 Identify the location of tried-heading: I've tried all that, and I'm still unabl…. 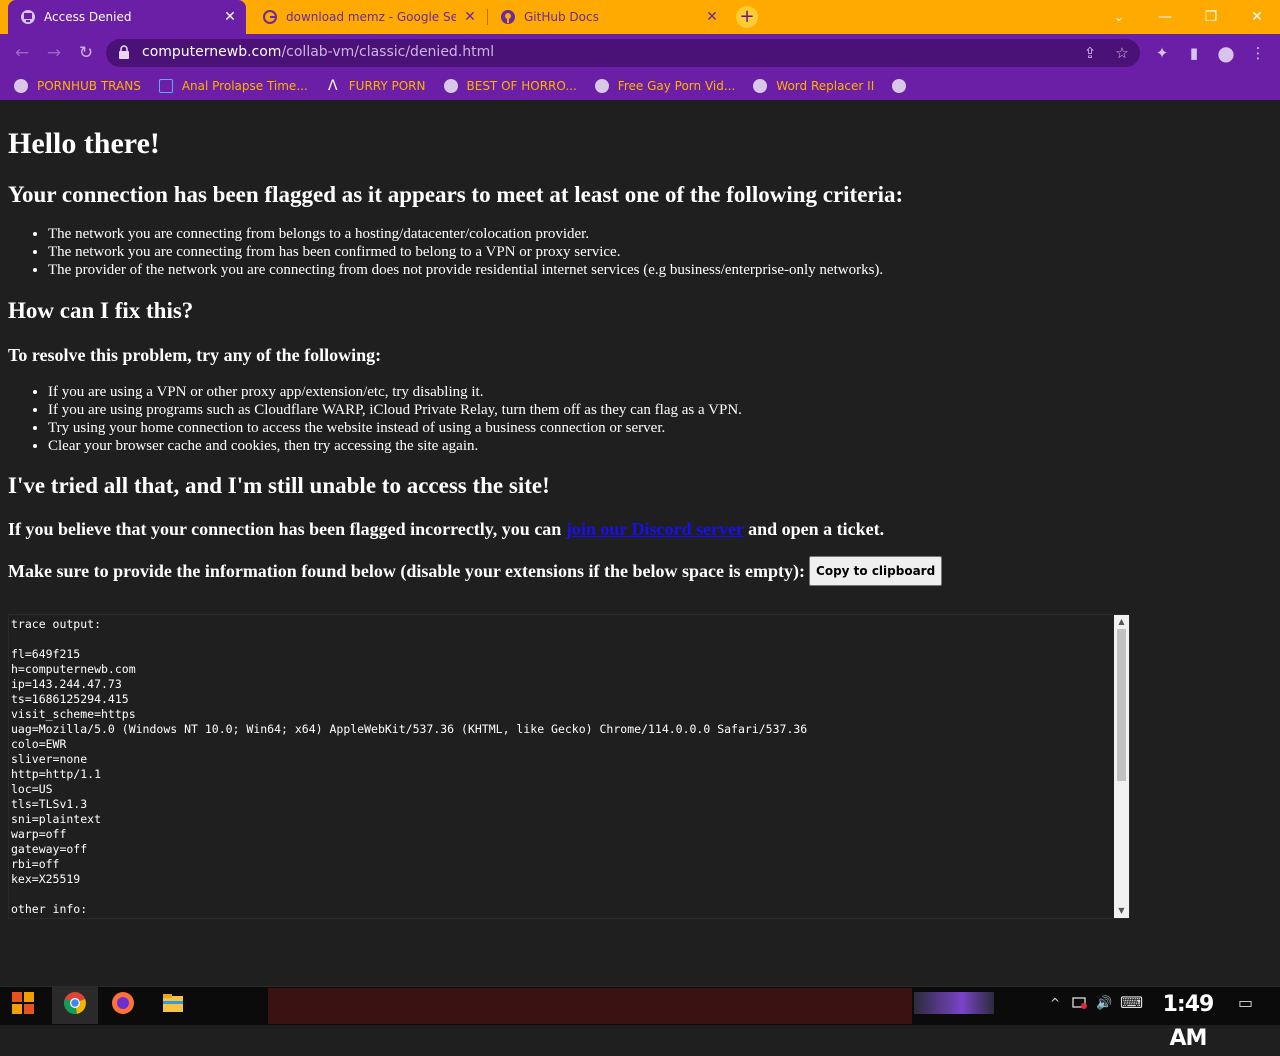
(279, 485).